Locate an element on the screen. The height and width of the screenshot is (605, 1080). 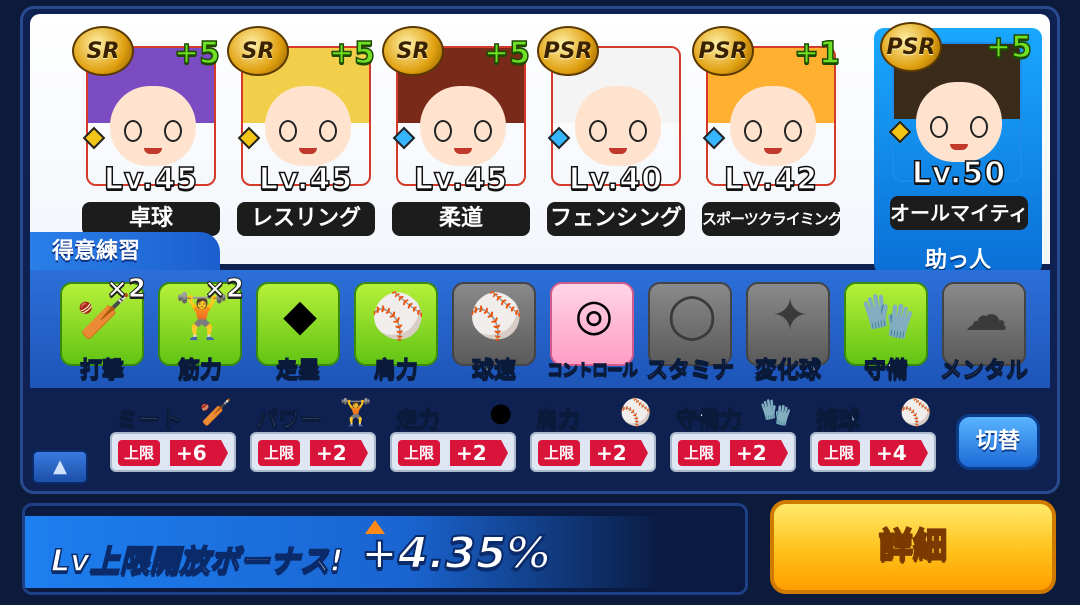
stat-limit-4: 肩力 ⚾ 上限 +2 is located at coordinates (593, 438).